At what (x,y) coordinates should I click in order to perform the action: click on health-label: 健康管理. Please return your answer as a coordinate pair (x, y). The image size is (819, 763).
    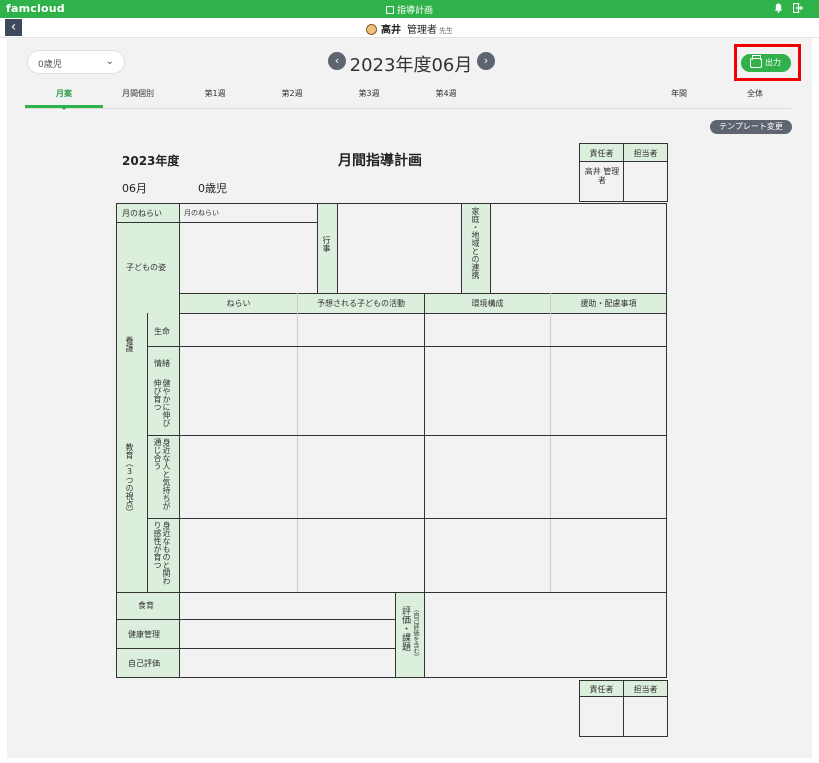
    Looking at the image, I should click on (144, 634).